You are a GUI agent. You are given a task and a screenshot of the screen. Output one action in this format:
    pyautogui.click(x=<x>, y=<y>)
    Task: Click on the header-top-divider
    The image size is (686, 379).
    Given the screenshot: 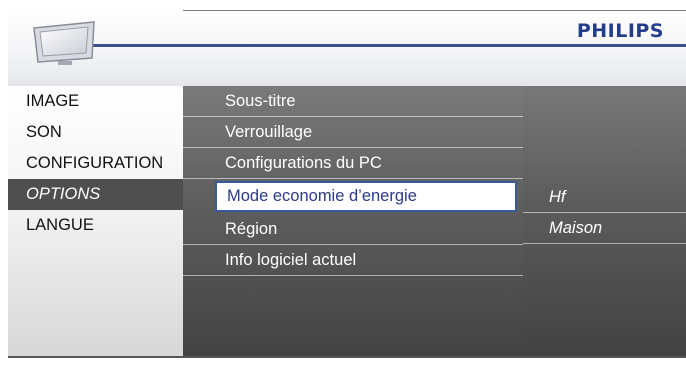 What is the action you would take?
    pyautogui.click(x=434, y=10)
    